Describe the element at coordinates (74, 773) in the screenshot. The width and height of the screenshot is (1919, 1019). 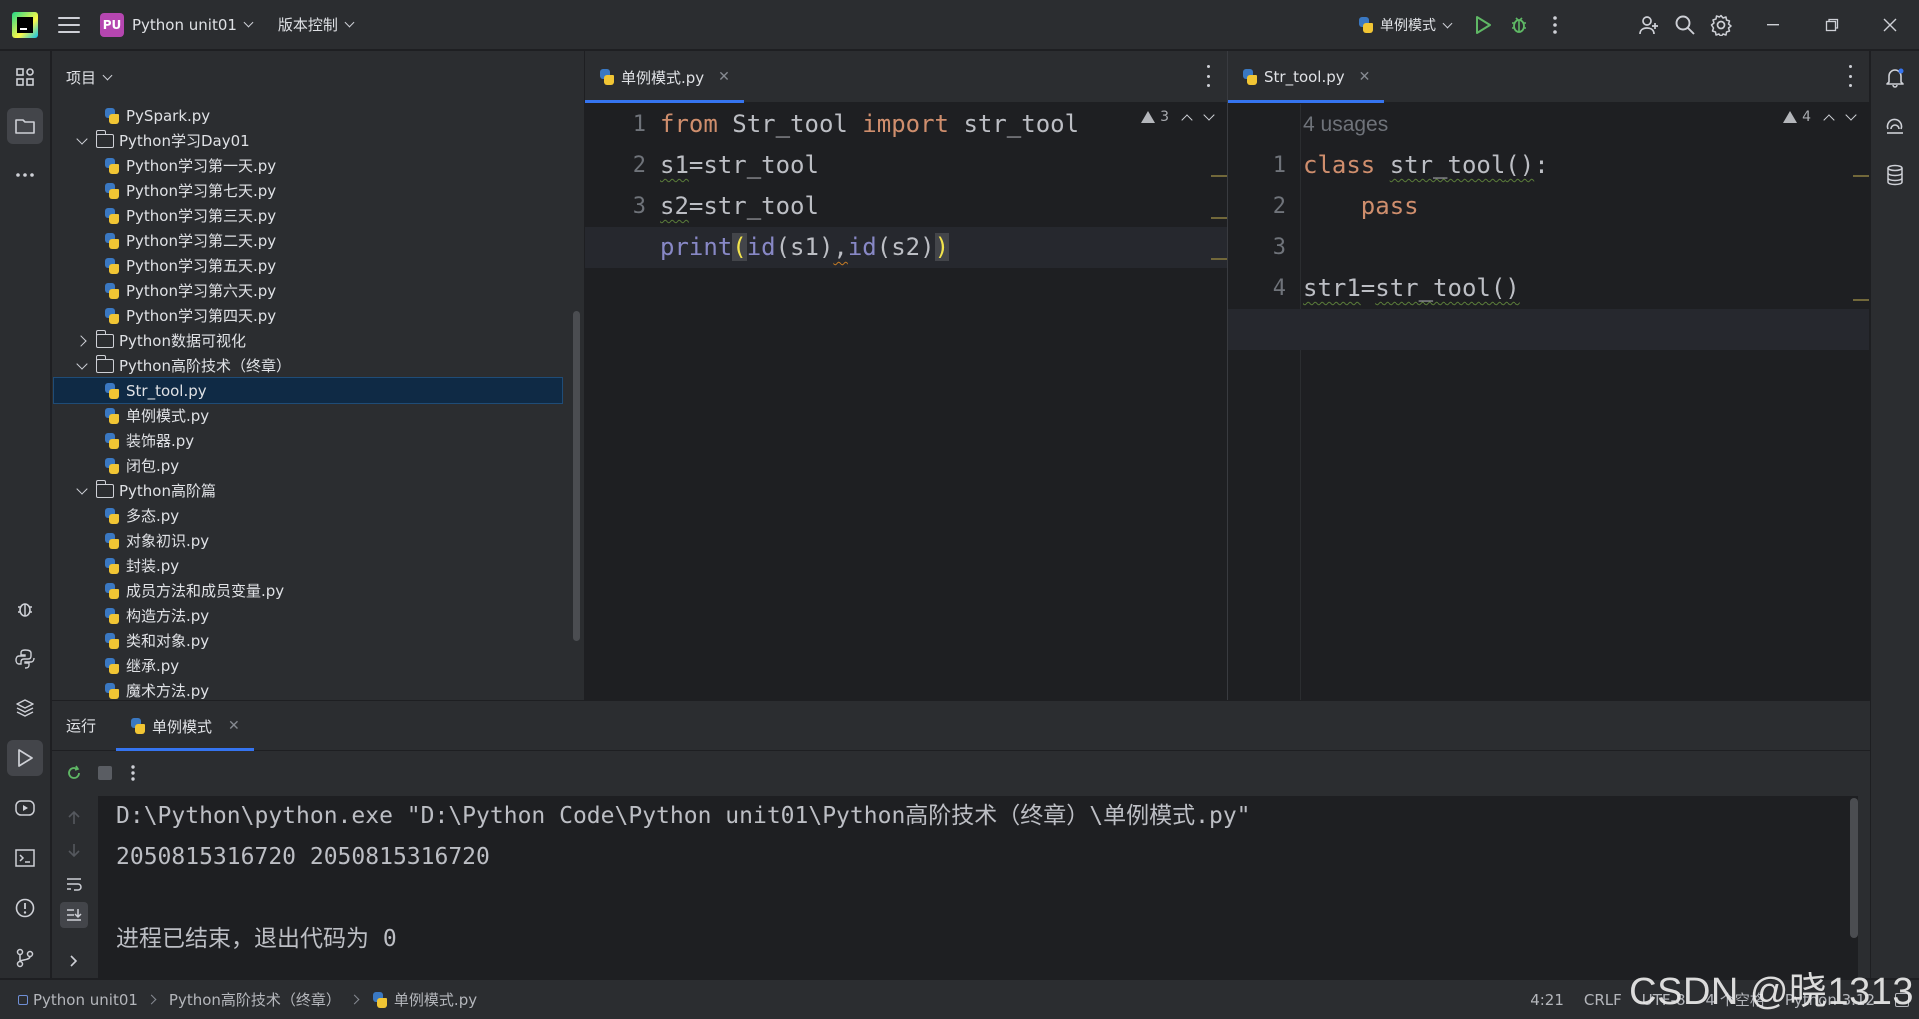
I see `rerun-icon` at that location.